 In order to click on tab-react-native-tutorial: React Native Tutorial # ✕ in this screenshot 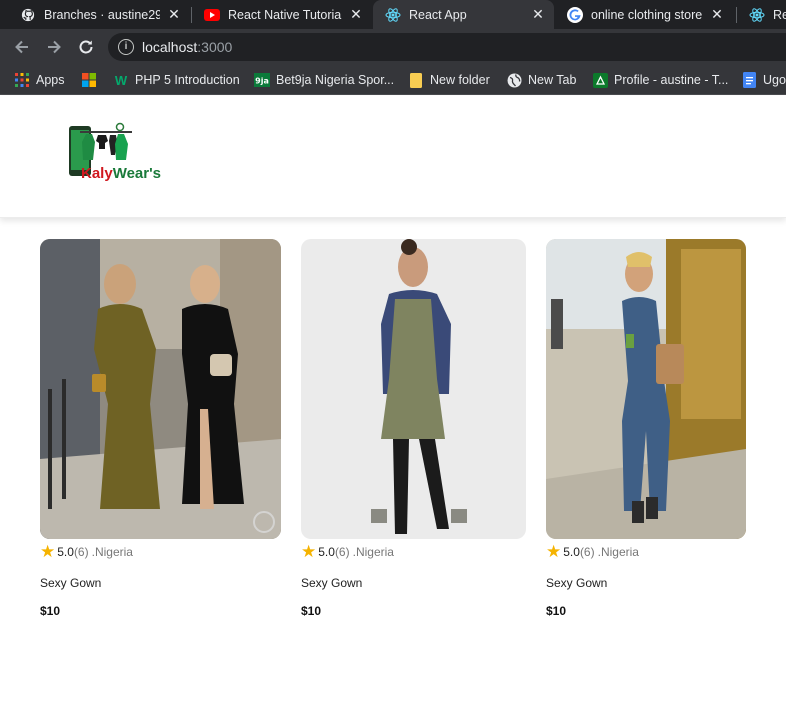, I will do `click(282, 14)`.